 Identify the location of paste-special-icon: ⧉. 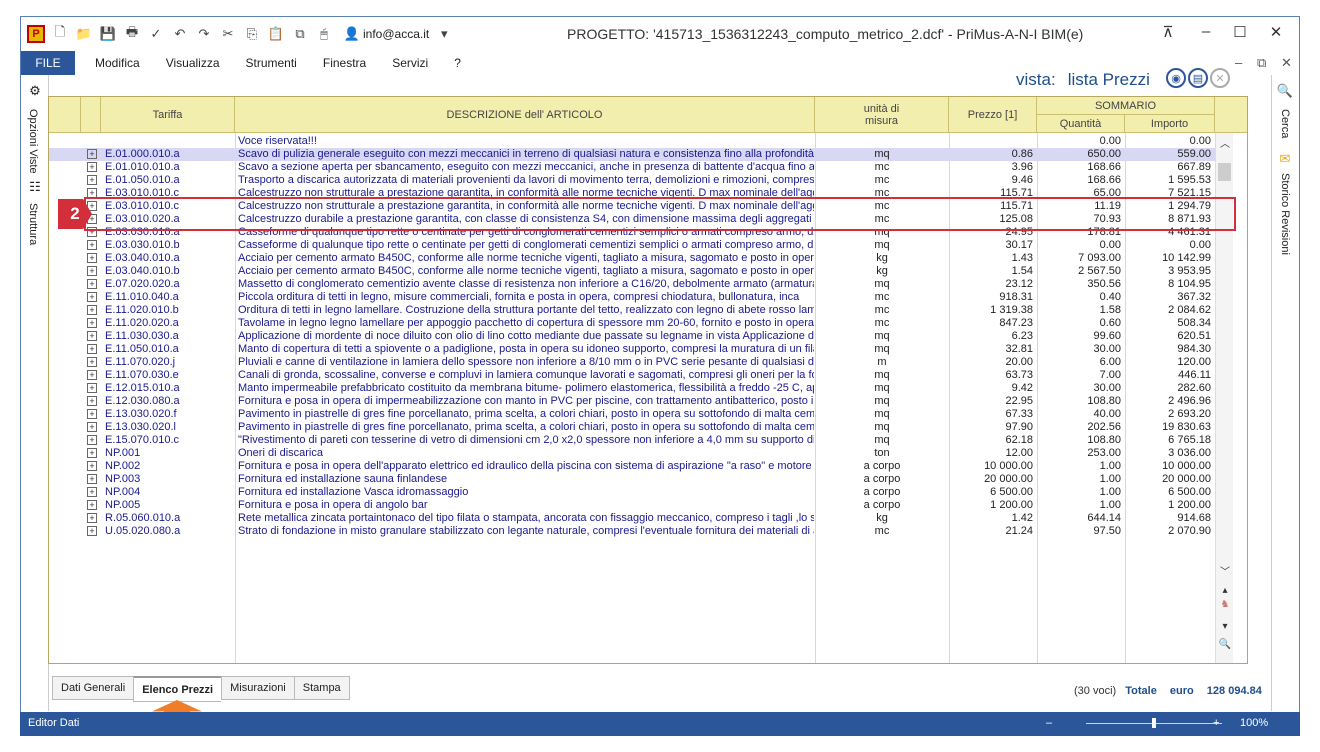
(300, 34).